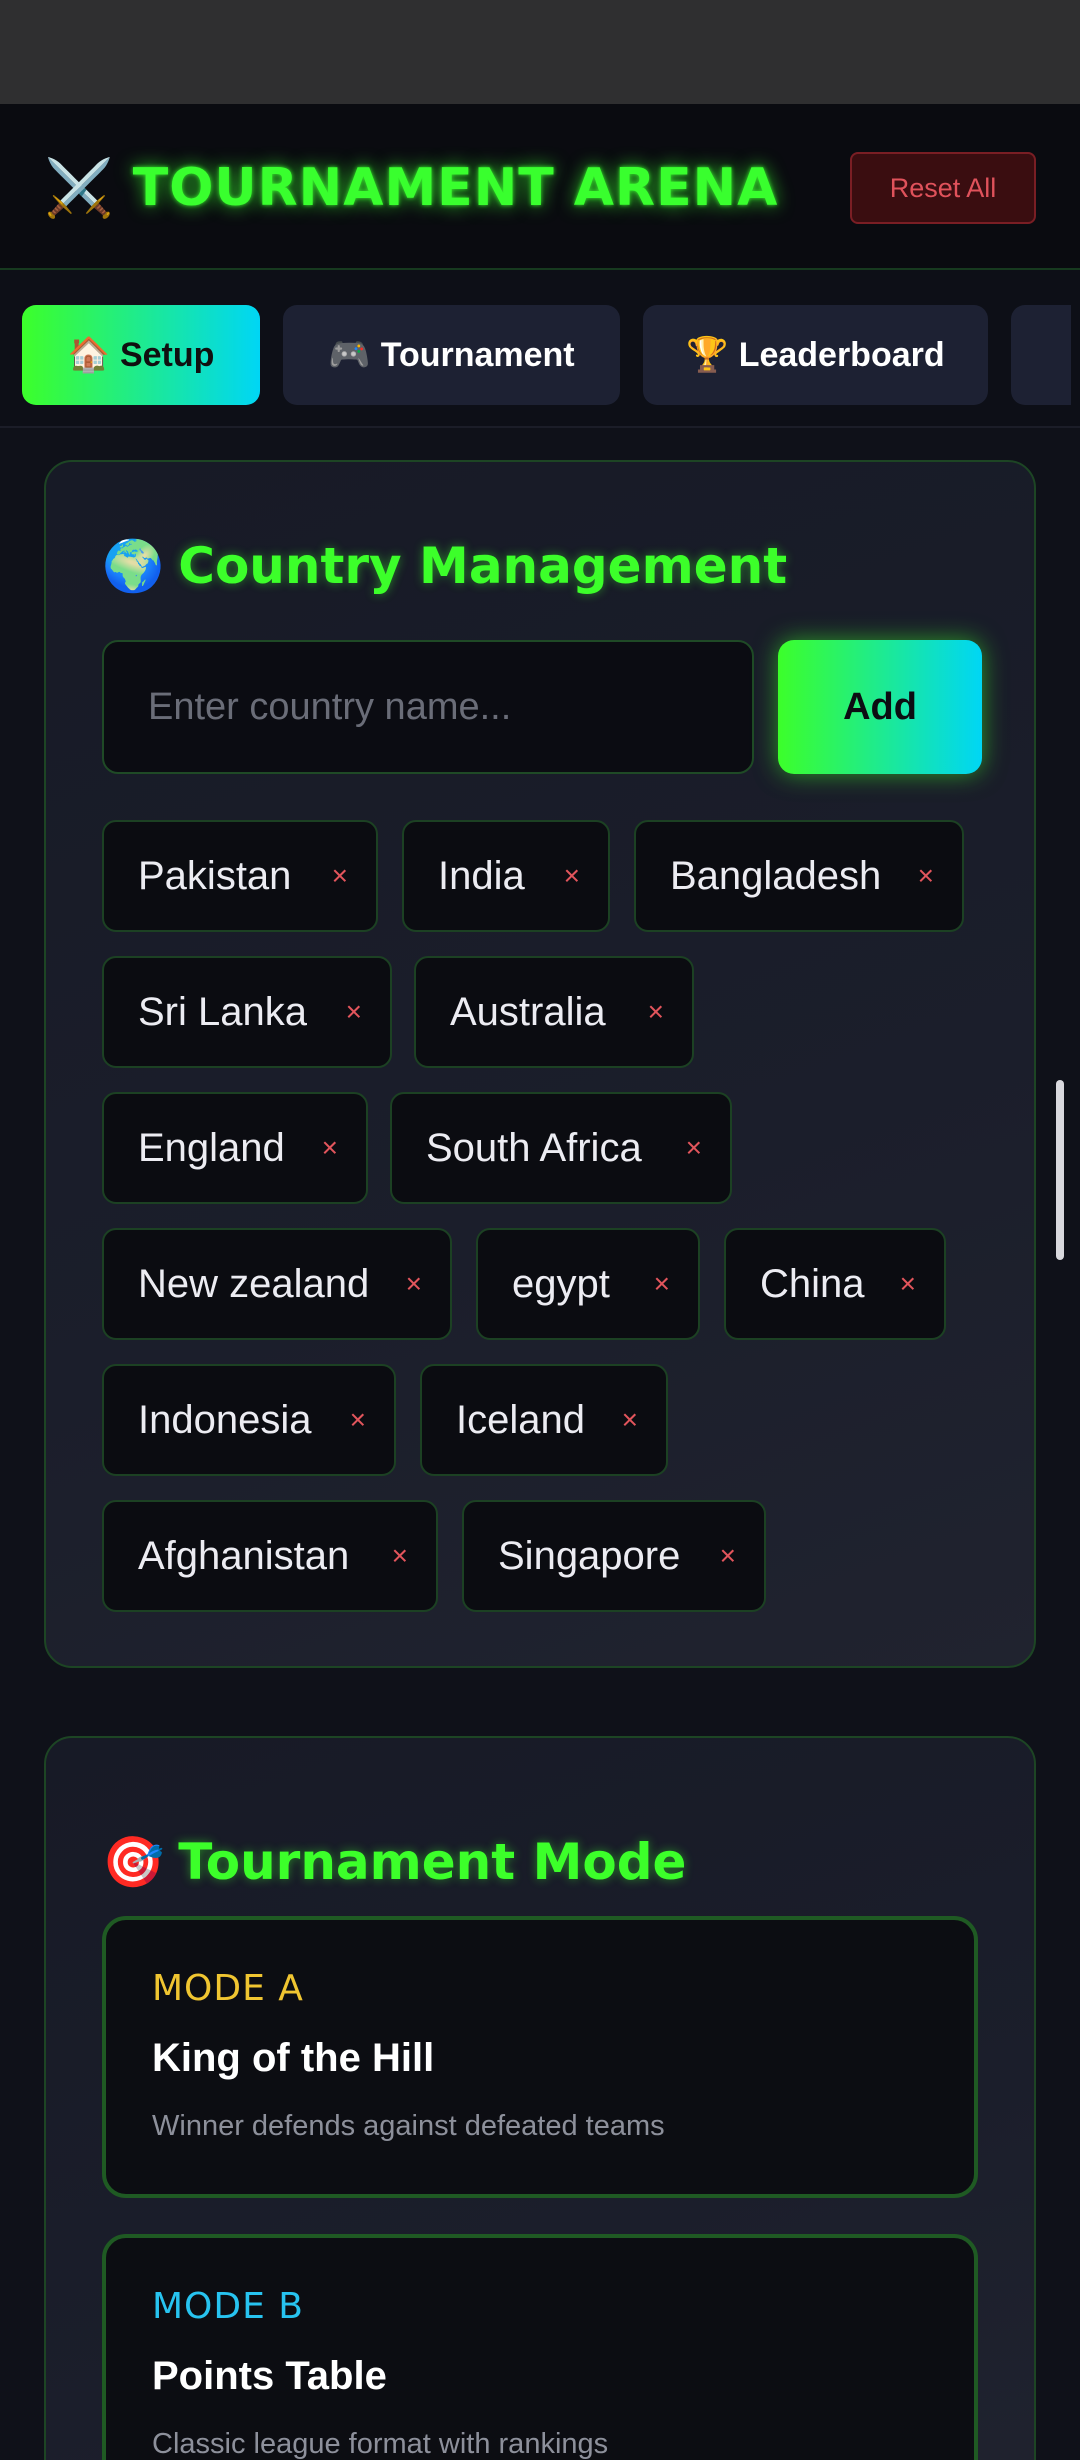 The width and height of the screenshot is (1080, 2460). Describe the element at coordinates (776, 875) in the screenshot. I see `country-name: Bangladesh` at that location.